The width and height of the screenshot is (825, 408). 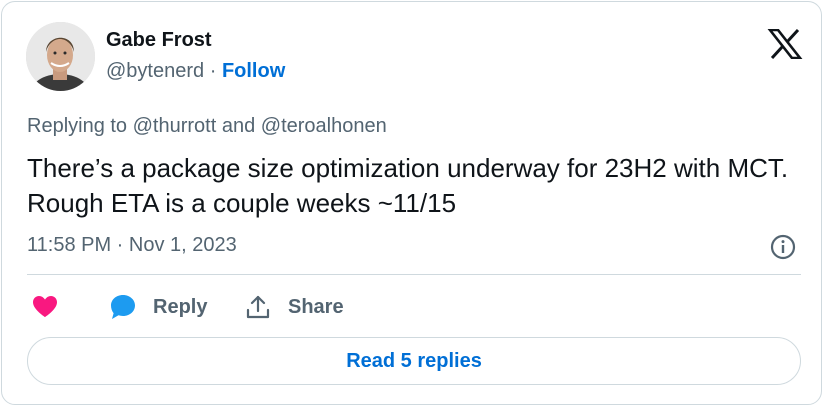 What do you see at coordinates (180, 306) in the screenshot?
I see `reply-label: Reply` at bounding box center [180, 306].